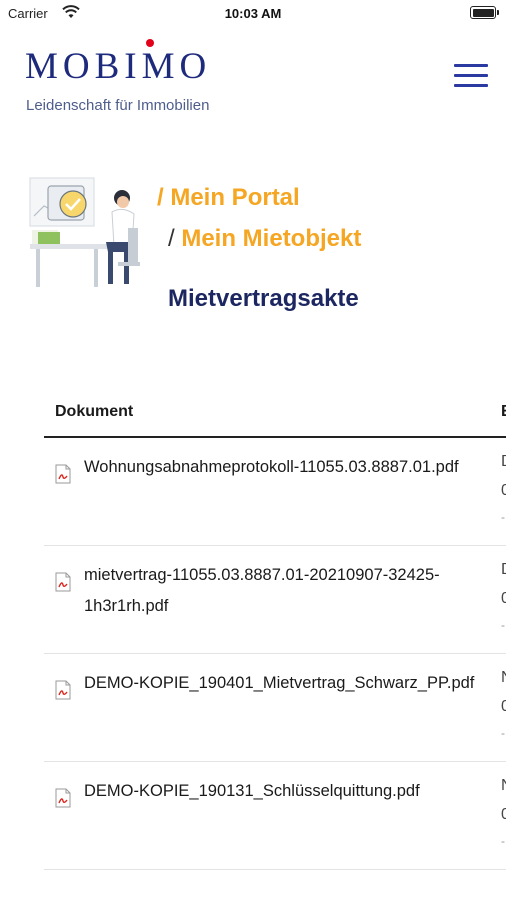 The image size is (506, 900). What do you see at coordinates (289, 791) in the screenshot?
I see `document-name: DEMO-KOPIE_190131_Schlüsselquittung.pdf` at bounding box center [289, 791].